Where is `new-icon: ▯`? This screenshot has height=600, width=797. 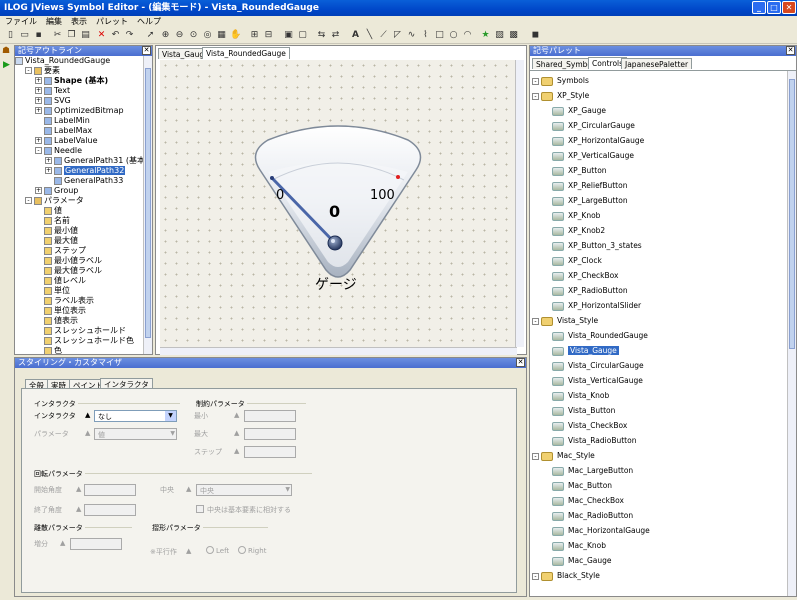 new-icon: ▯ is located at coordinates (10, 35).